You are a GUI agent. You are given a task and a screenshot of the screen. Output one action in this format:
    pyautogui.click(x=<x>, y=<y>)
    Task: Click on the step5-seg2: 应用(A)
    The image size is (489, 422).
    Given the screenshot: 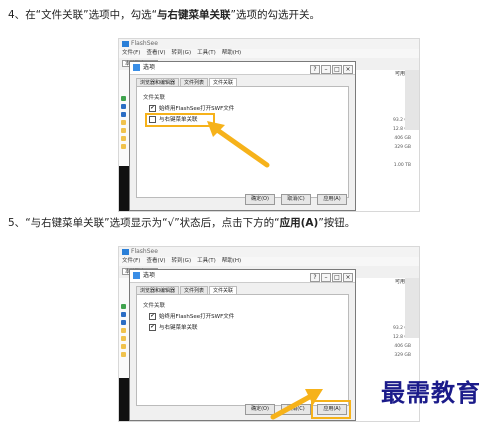 What is the action you would take?
    pyautogui.click(x=299, y=223)
    